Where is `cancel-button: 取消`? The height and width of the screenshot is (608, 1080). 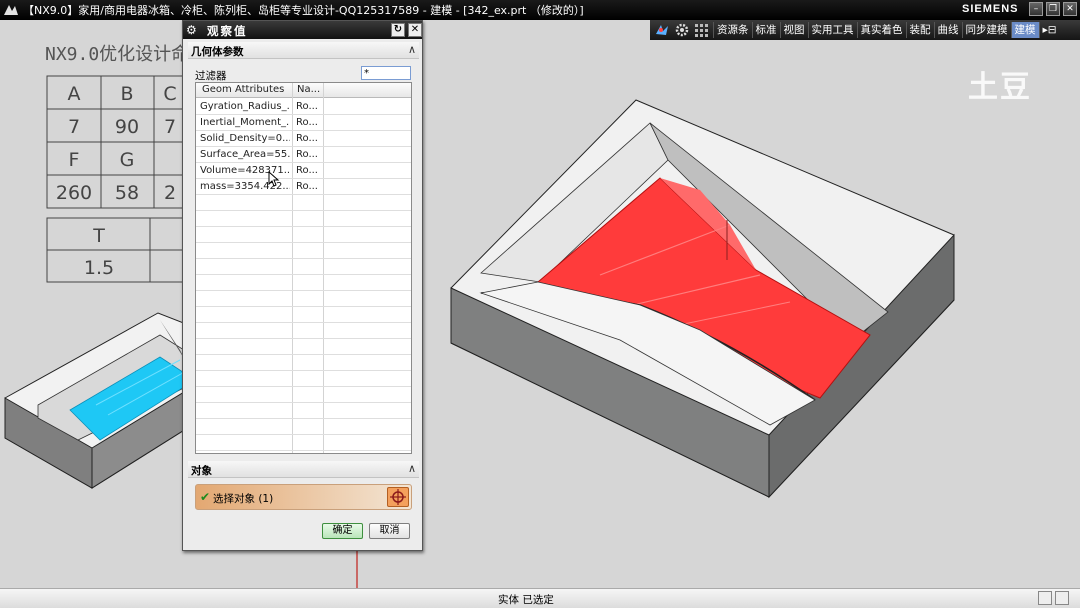
cancel-button: 取消 is located at coordinates (389, 531).